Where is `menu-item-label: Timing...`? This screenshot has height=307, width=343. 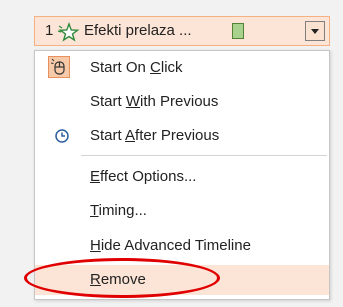 menu-item-label: Timing... is located at coordinates (118, 210).